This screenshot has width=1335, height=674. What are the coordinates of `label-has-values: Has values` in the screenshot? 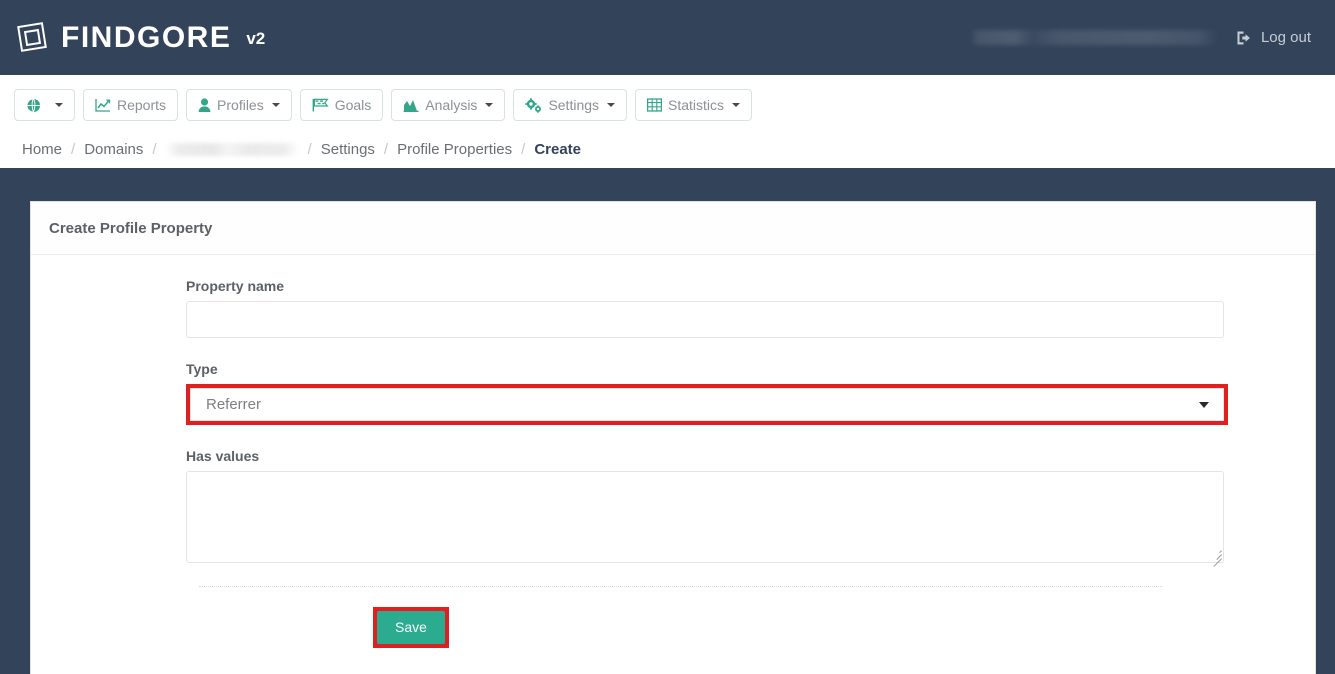 It's located at (223, 456).